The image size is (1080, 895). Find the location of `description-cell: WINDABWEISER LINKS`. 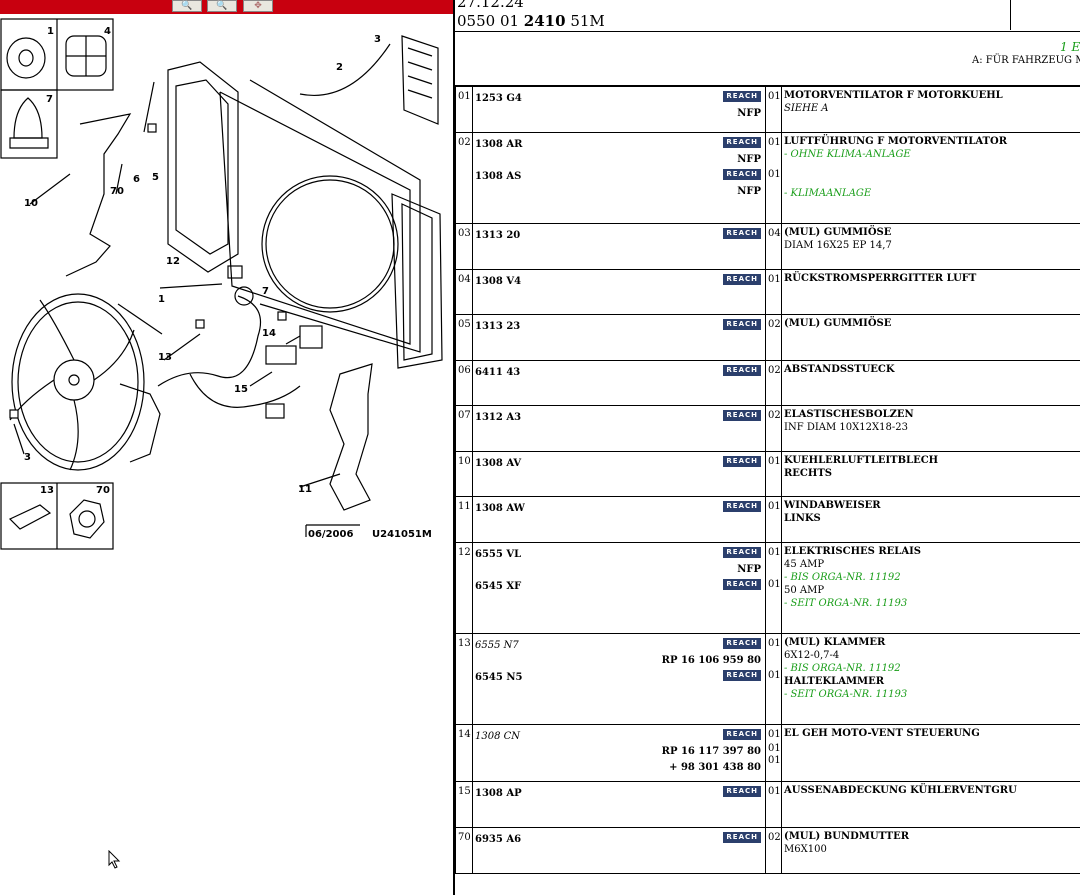

description-cell: WINDABWEISER LINKS is located at coordinates (930, 519).